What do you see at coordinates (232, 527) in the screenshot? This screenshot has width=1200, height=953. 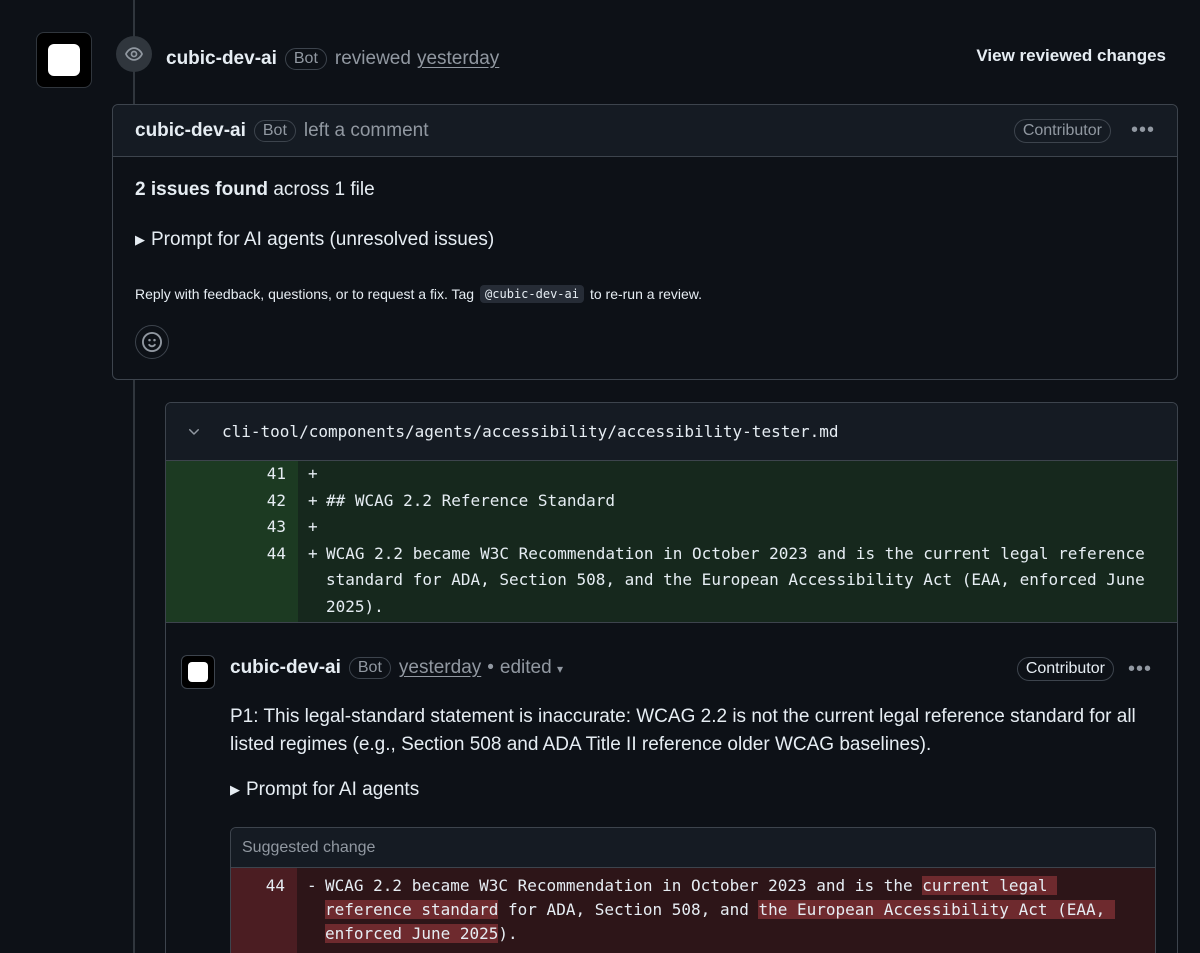 I see `line-number: 43` at bounding box center [232, 527].